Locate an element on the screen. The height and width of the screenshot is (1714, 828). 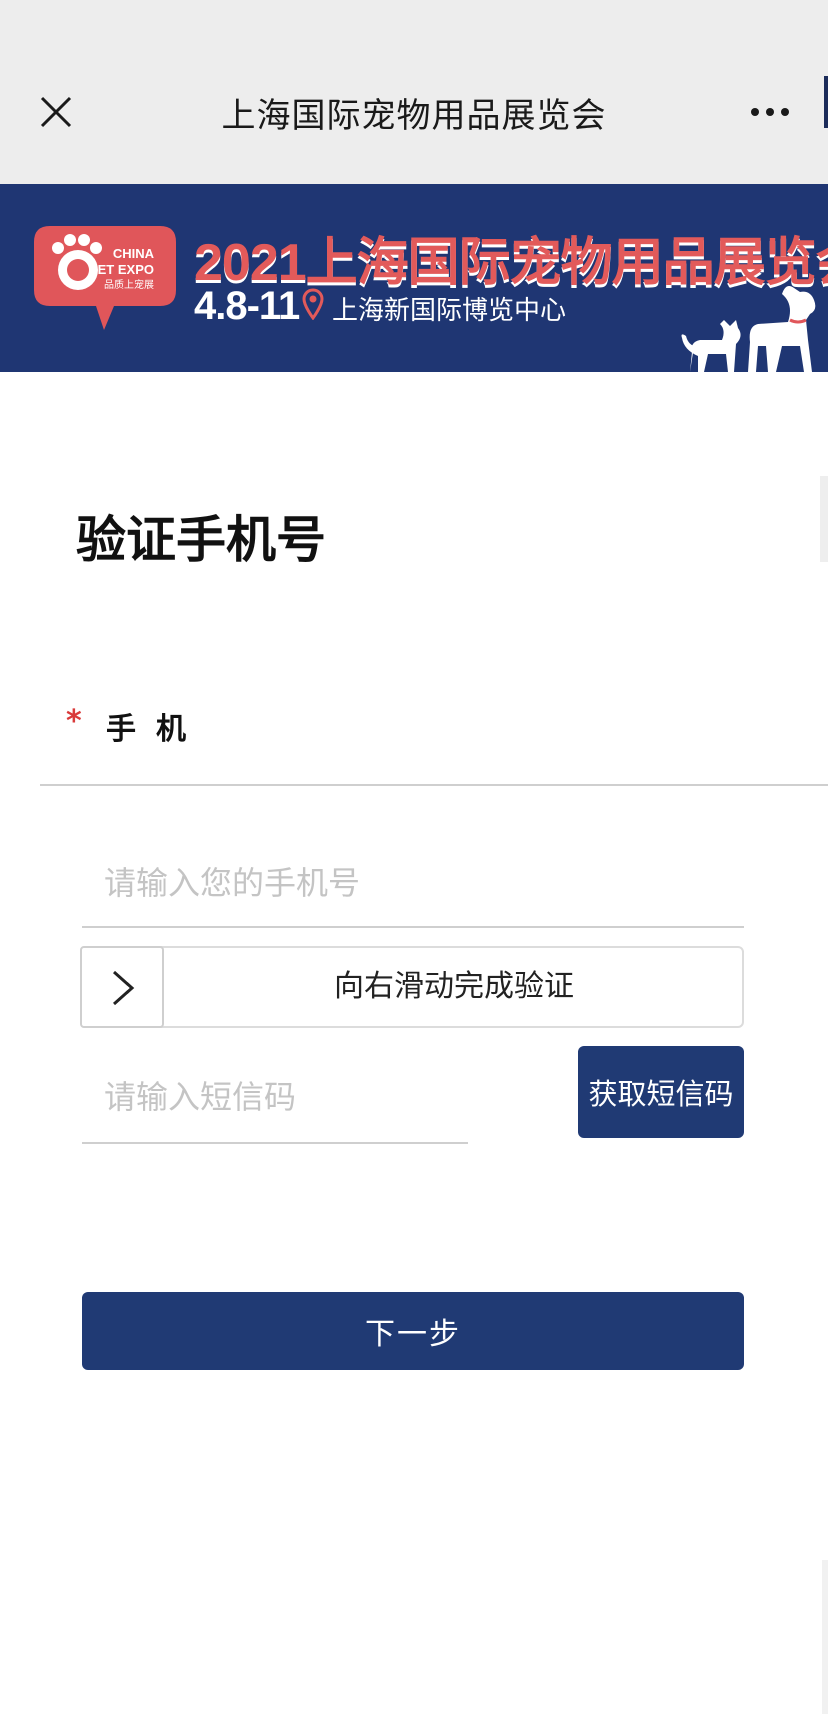
logo-text-1: CHINA is located at coordinates (134, 253).